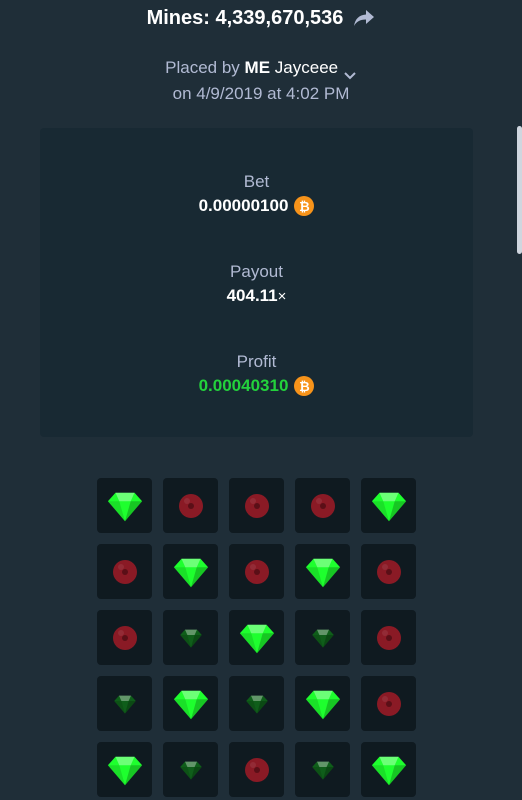 This screenshot has height=800, width=522. I want to click on share-arrow-icon, so click(364, 18).